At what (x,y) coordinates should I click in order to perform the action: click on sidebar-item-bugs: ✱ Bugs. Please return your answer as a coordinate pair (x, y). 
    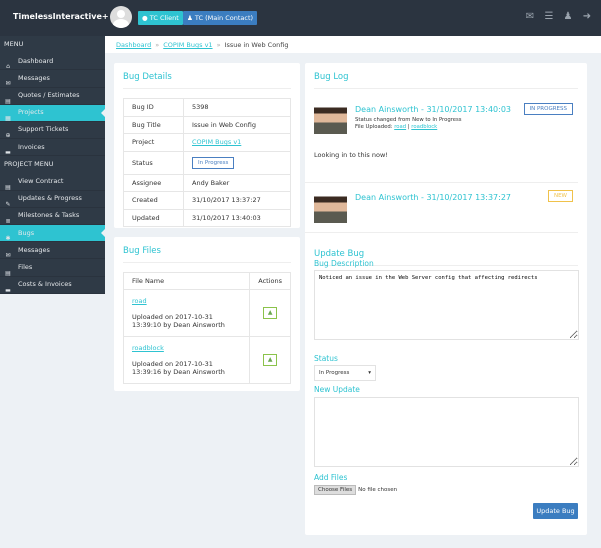
    Looking at the image, I should click on (52, 234).